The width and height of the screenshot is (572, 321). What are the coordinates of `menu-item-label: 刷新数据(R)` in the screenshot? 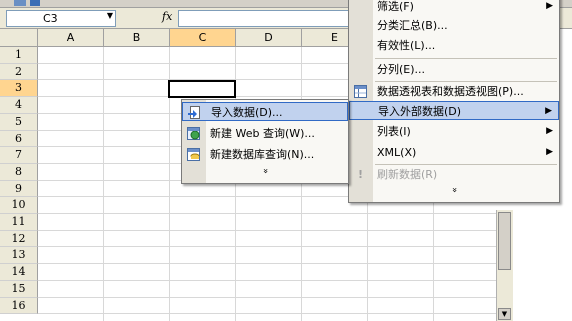 It's located at (407, 174).